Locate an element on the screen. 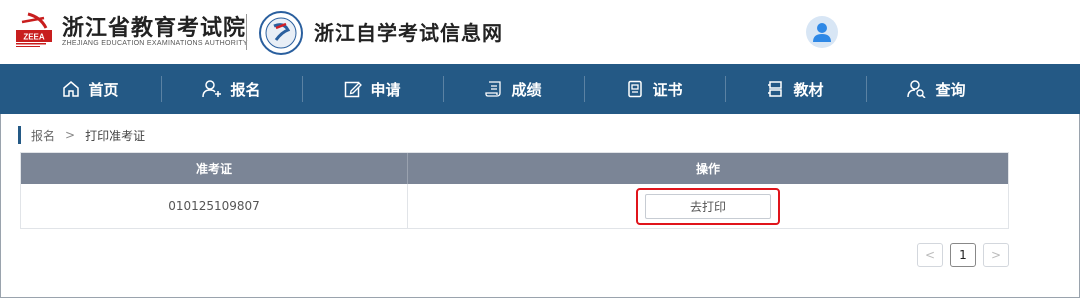  home-icon is located at coordinates (71, 89).